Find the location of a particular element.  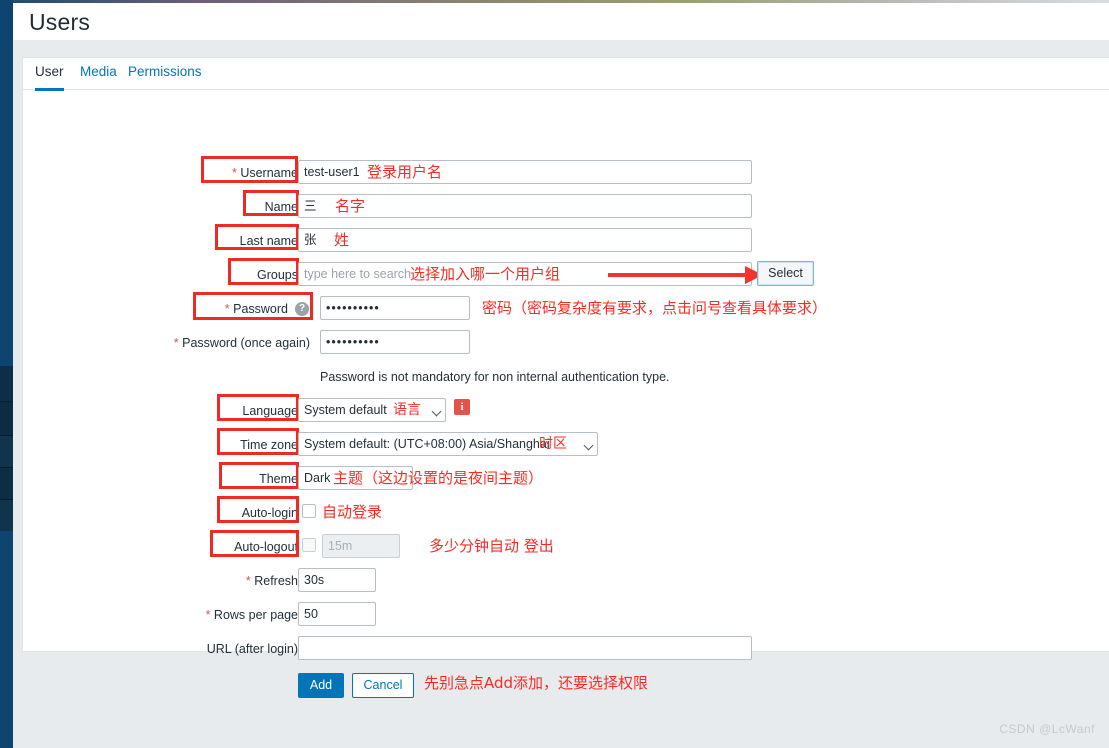

rows-per-page-input: 50 is located at coordinates (337, 614).